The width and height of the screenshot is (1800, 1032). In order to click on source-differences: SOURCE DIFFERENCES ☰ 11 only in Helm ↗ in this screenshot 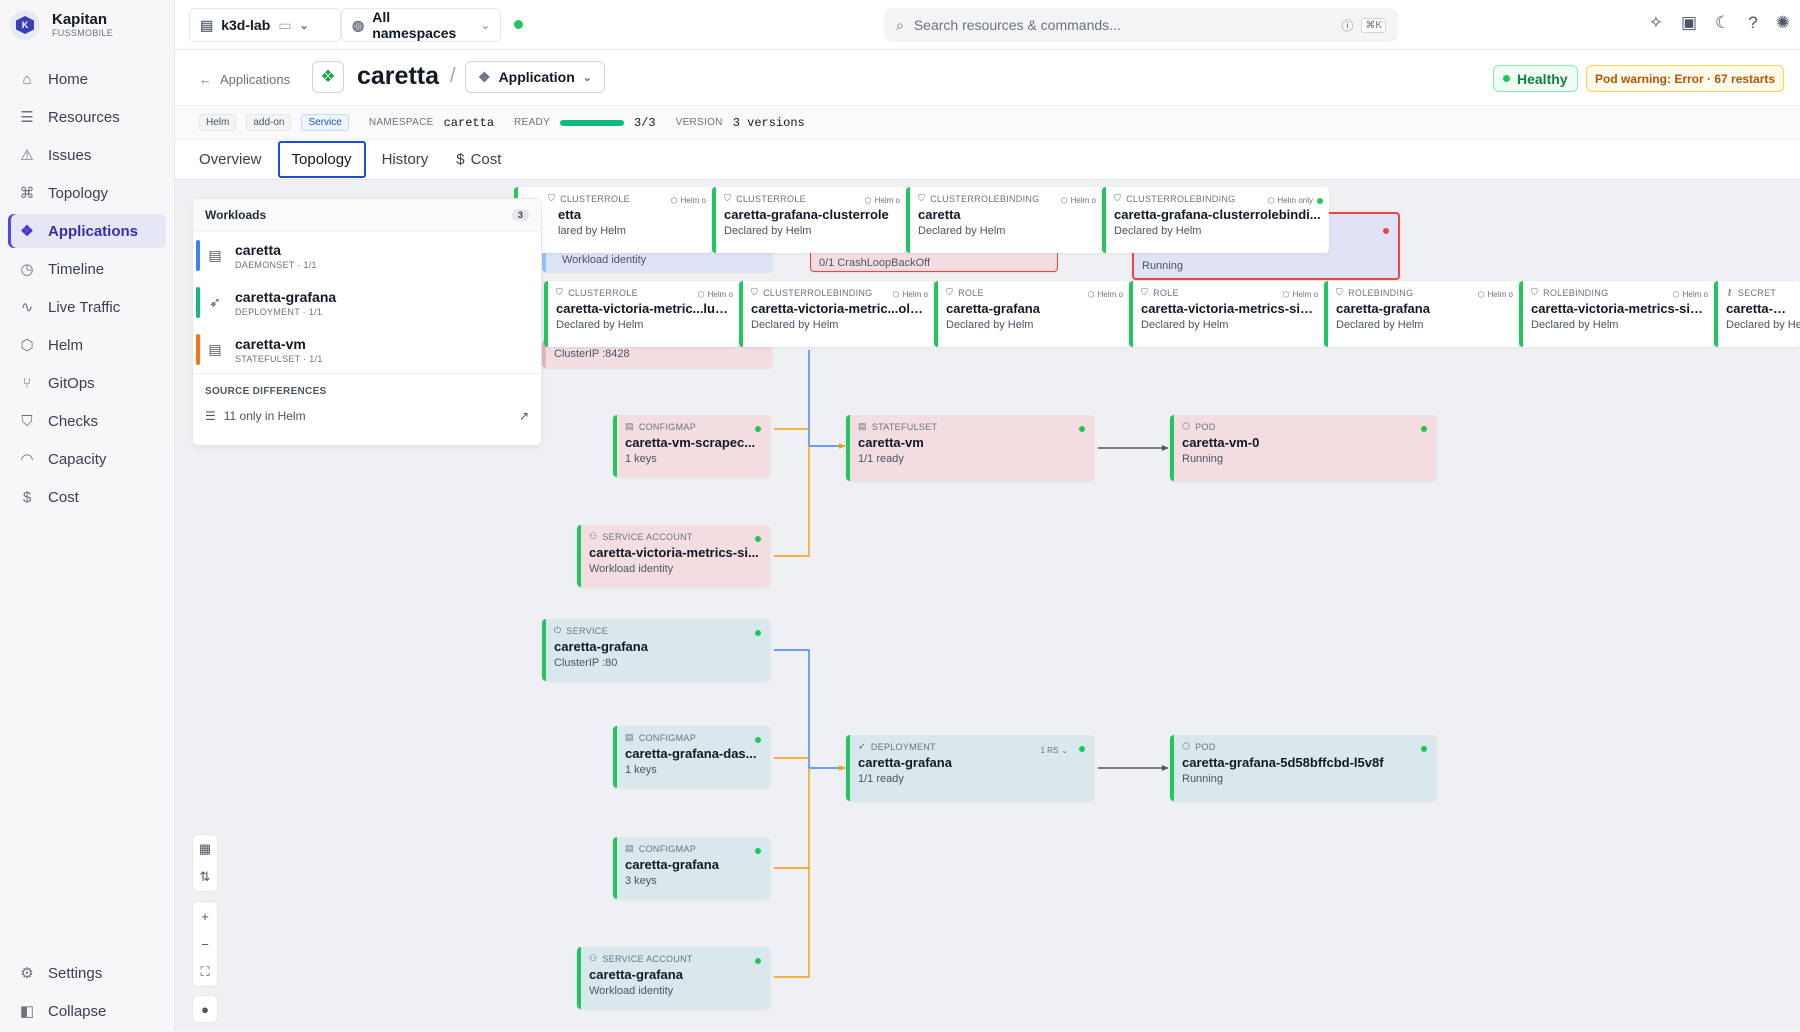, I will do `click(367, 404)`.